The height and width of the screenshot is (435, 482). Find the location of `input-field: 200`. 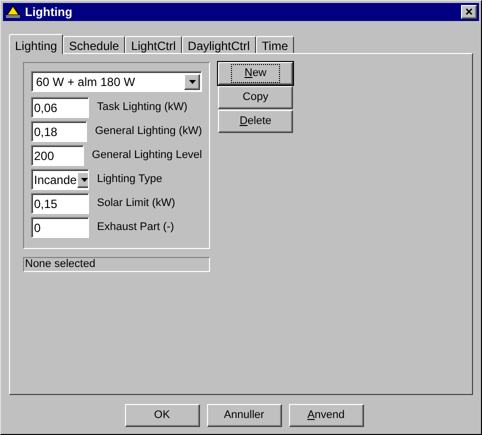

input-field: 200 is located at coordinates (57, 155).